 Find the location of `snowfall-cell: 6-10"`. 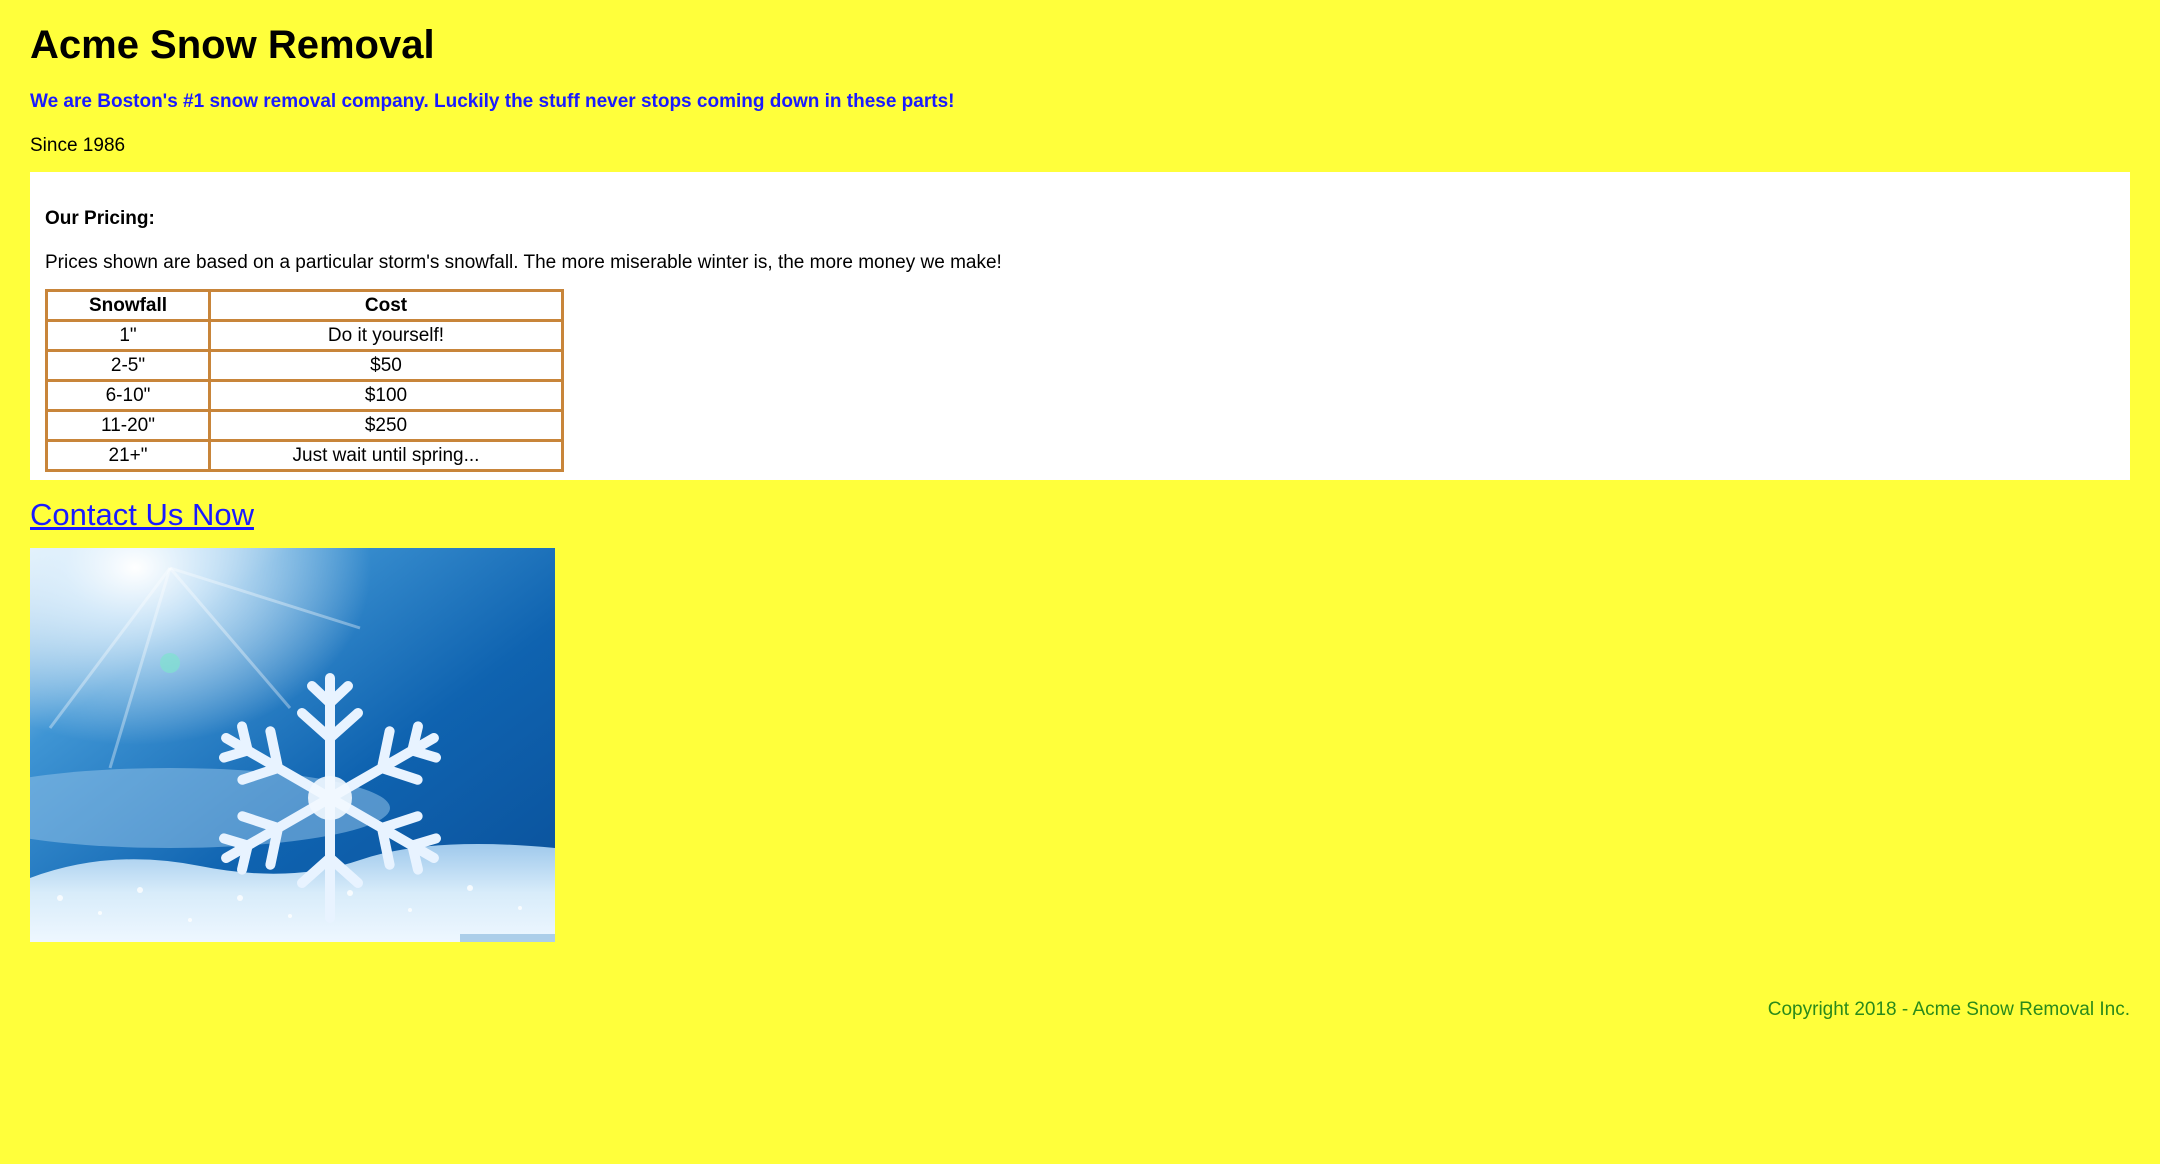

snowfall-cell: 6-10" is located at coordinates (128, 395).